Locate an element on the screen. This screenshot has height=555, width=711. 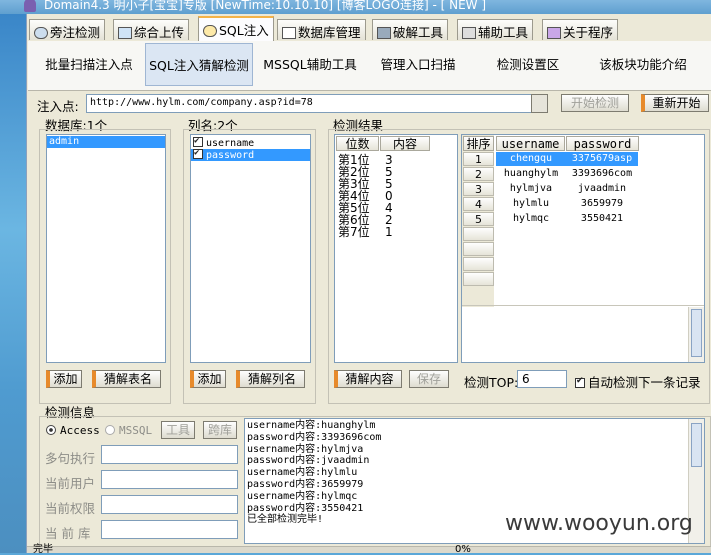
tab-label: 数据库管理 is located at coordinates (329, 32).